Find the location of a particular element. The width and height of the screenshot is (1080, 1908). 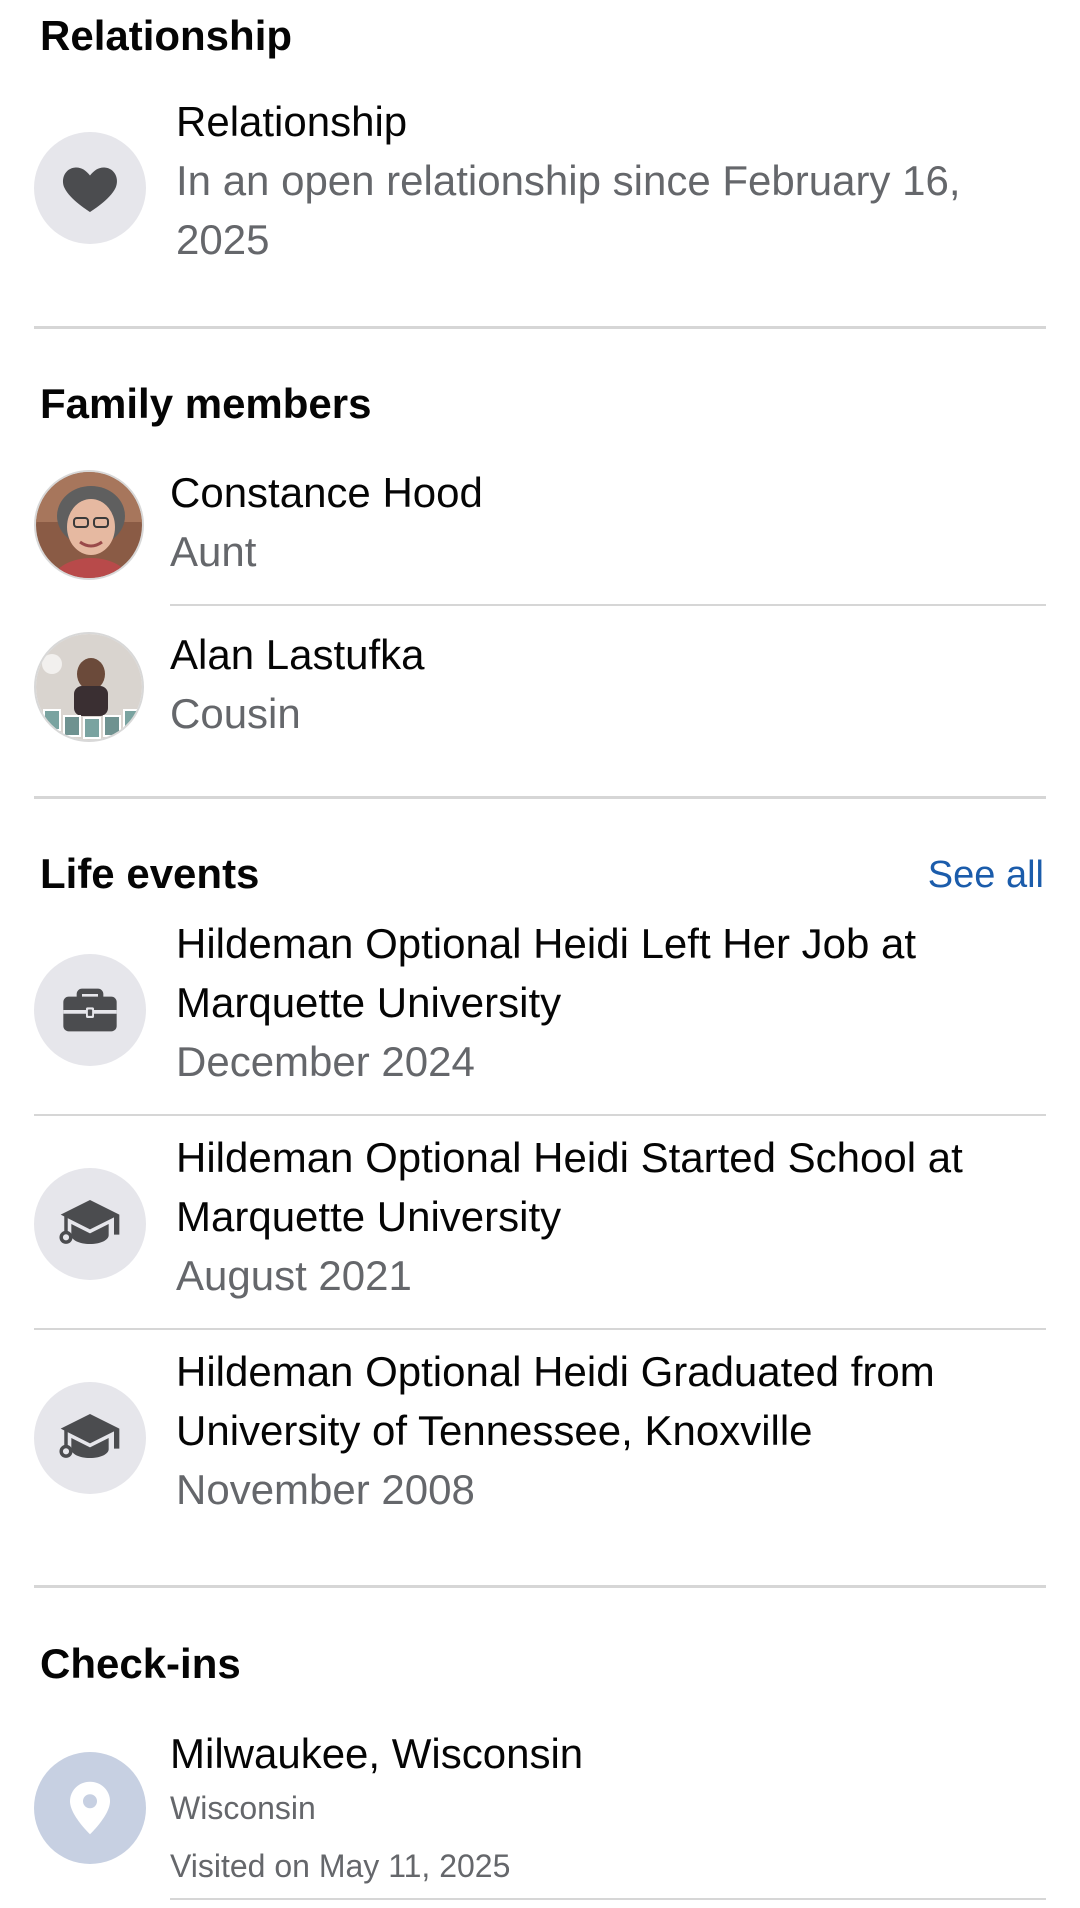

checkin-region: Wisconsin is located at coordinates (243, 1808).